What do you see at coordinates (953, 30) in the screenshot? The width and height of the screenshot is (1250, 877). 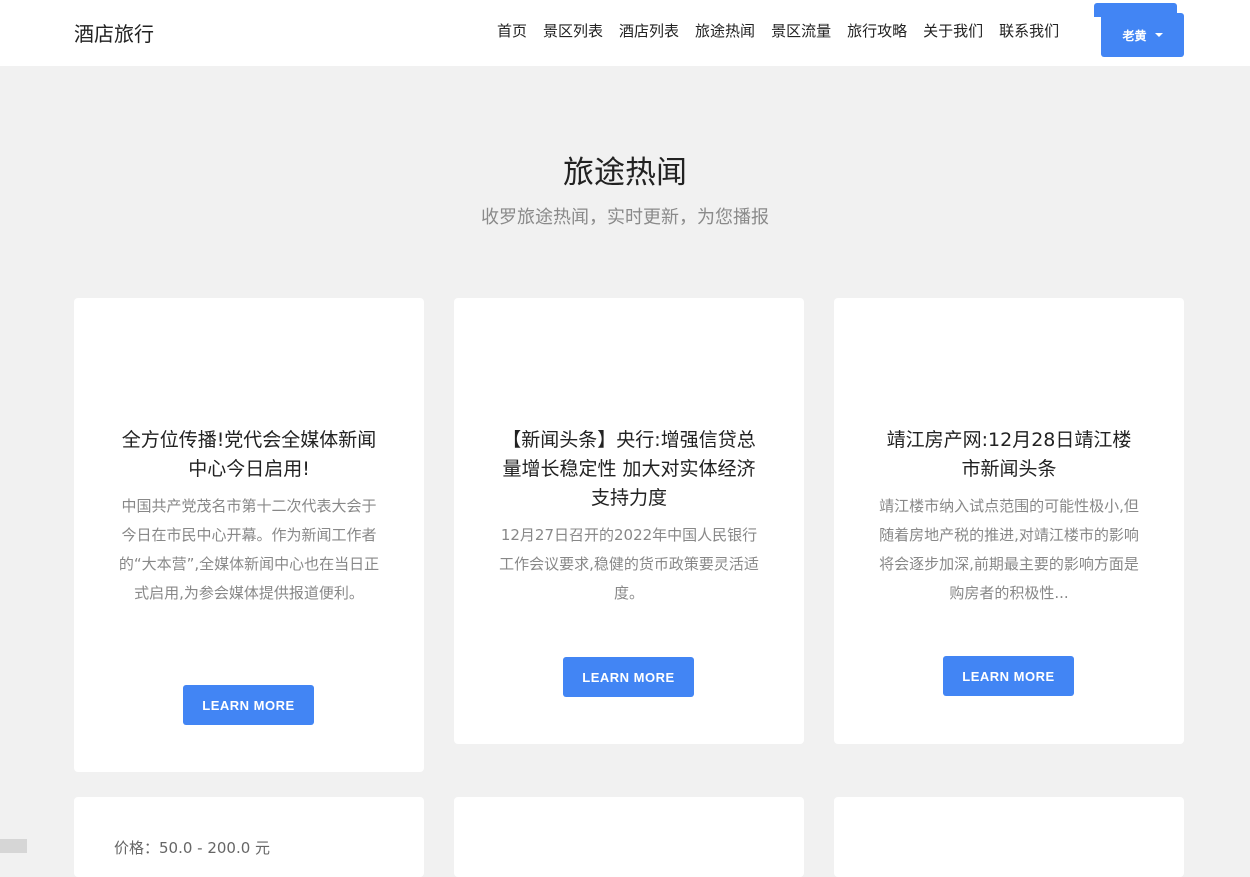 I see `nav-item-about: 关于我们` at bounding box center [953, 30].